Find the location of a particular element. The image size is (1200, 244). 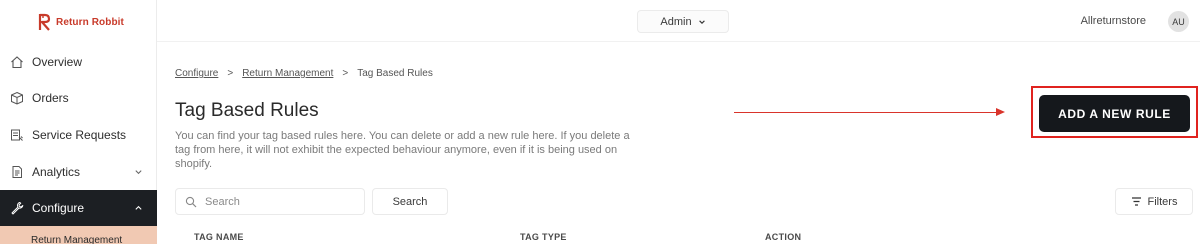

filters-button-label: Filters is located at coordinates (1162, 201).